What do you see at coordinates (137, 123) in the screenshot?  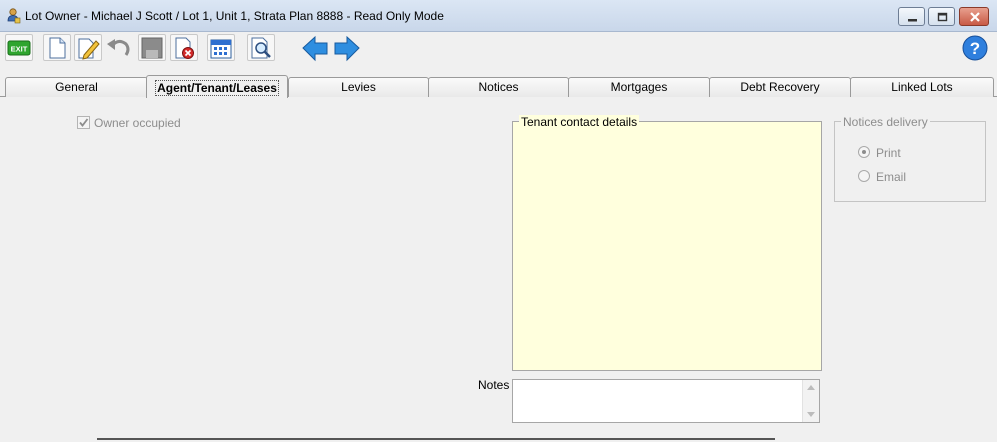 I see `owner-occupied-label: Owner occupied` at bounding box center [137, 123].